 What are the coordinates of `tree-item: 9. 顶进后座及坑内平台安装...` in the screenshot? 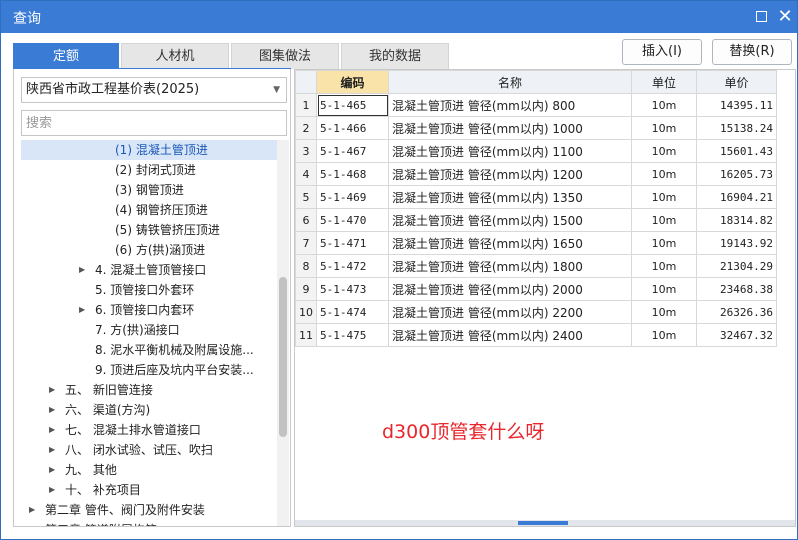 It's located at (149, 370).